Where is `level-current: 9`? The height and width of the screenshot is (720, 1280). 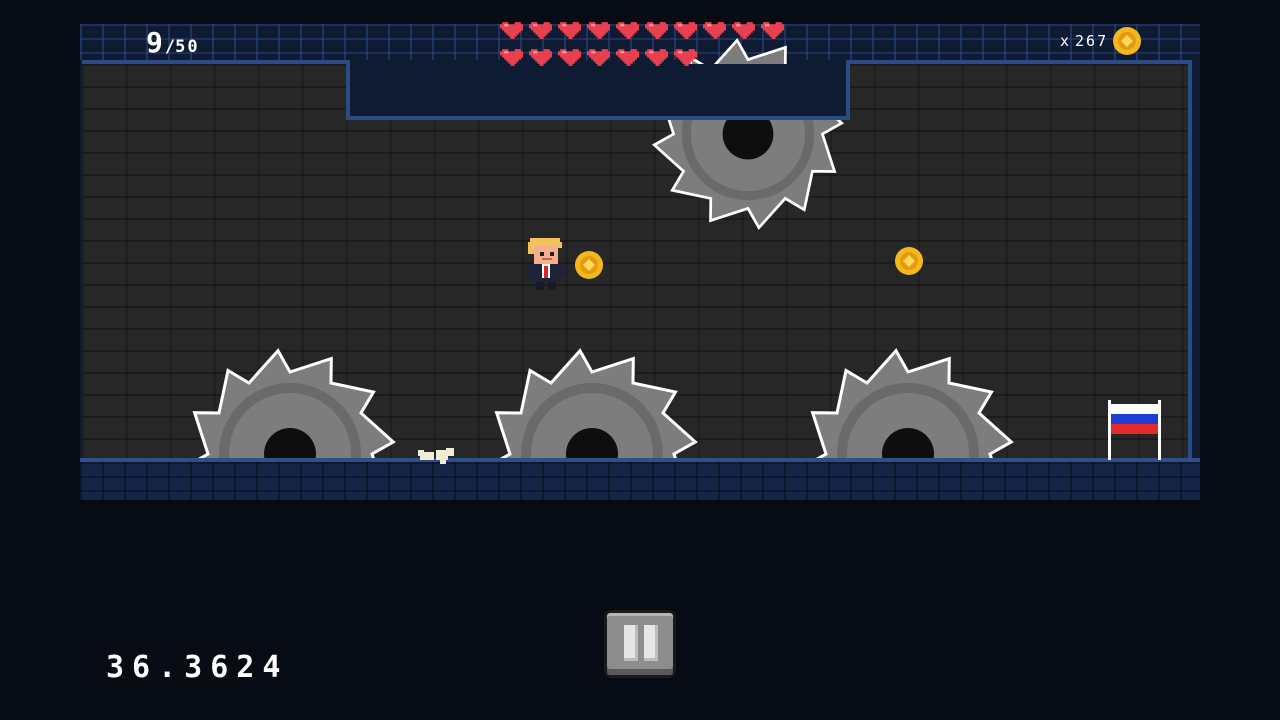
level-current: 9 is located at coordinates (154, 42).